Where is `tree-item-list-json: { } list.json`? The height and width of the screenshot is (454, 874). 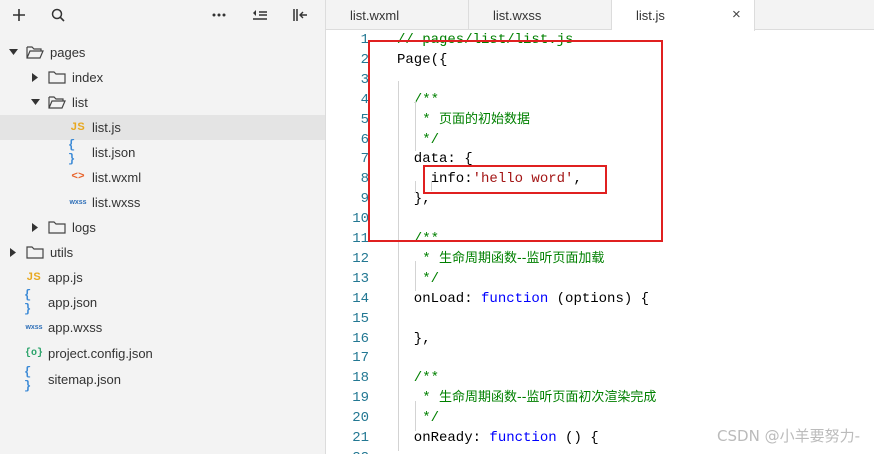
tree-item-list-json: { } list.json is located at coordinates (162, 152).